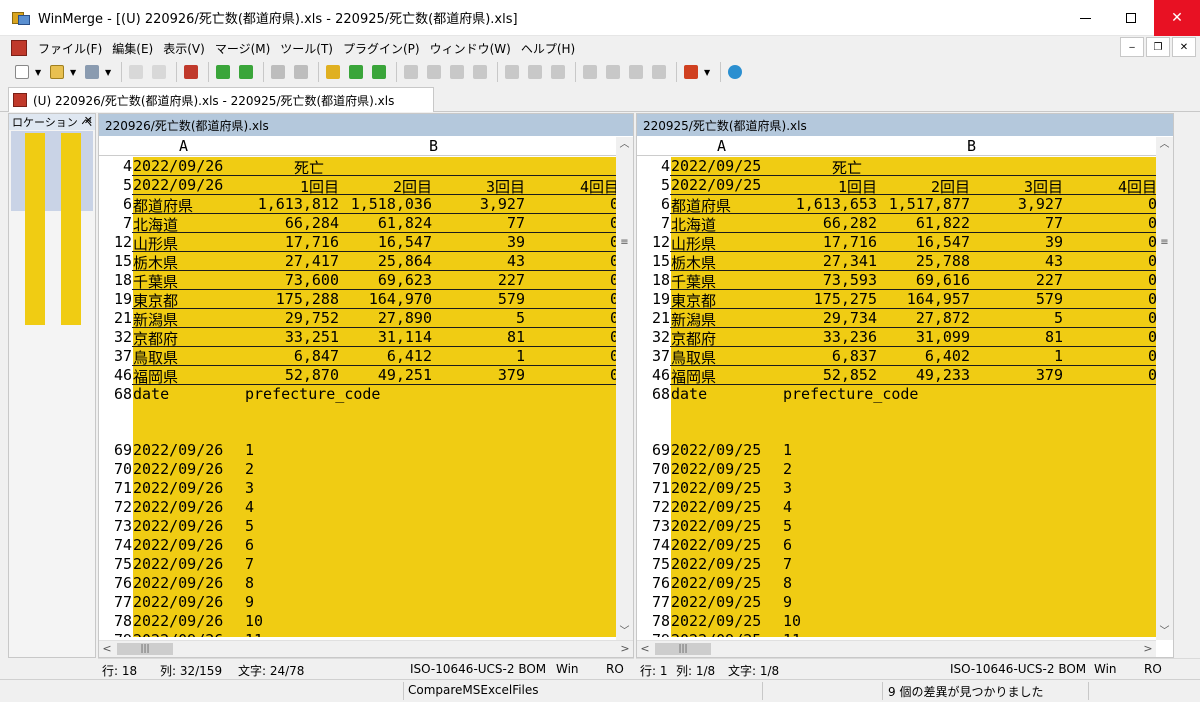 This screenshot has height=702, width=1200. What do you see at coordinates (22, 72) in the screenshot?
I see `new-button` at bounding box center [22, 72].